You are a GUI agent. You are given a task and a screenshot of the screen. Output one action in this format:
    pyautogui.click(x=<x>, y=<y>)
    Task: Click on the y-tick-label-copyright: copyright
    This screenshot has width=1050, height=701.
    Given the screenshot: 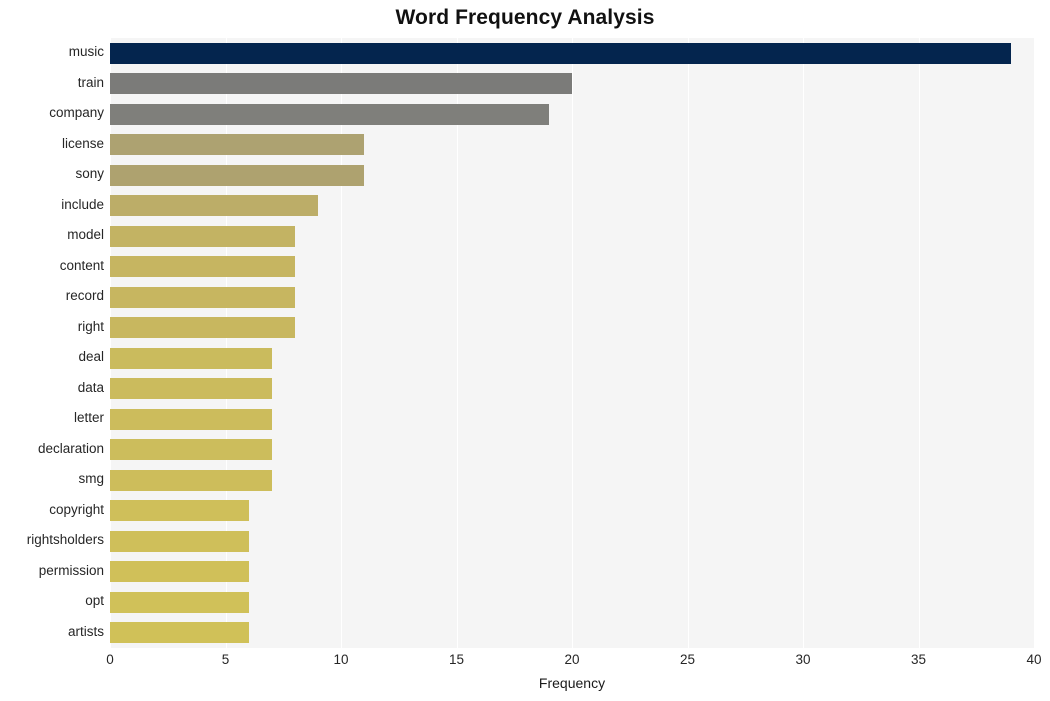 What is the action you would take?
    pyautogui.click(x=76, y=509)
    